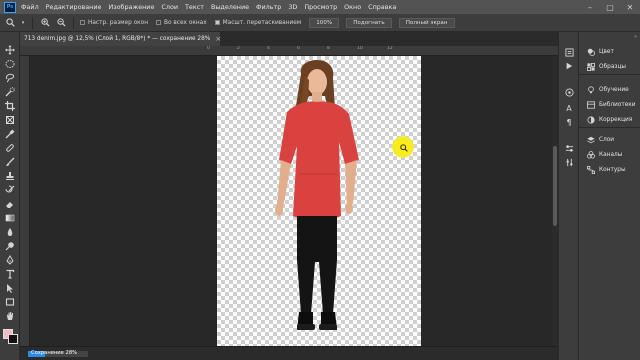 This screenshot has height=360, width=640. I want to click on panel-group-color: Цвет Образцы, so click(609, 58).